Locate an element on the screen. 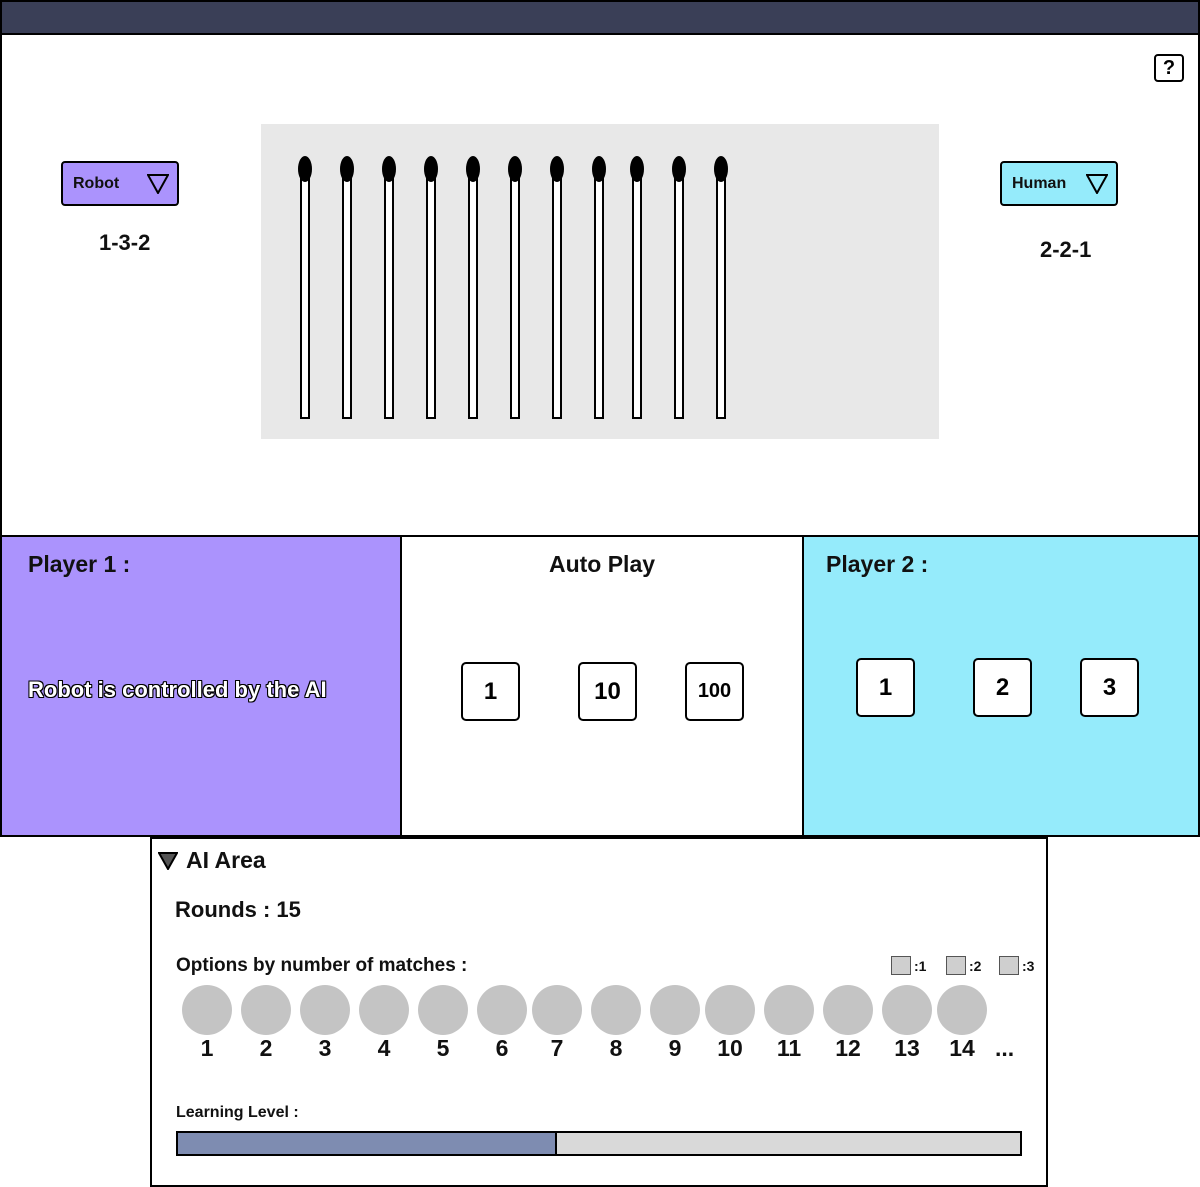  option-number: 1 is located at coordinates (207, 1048).